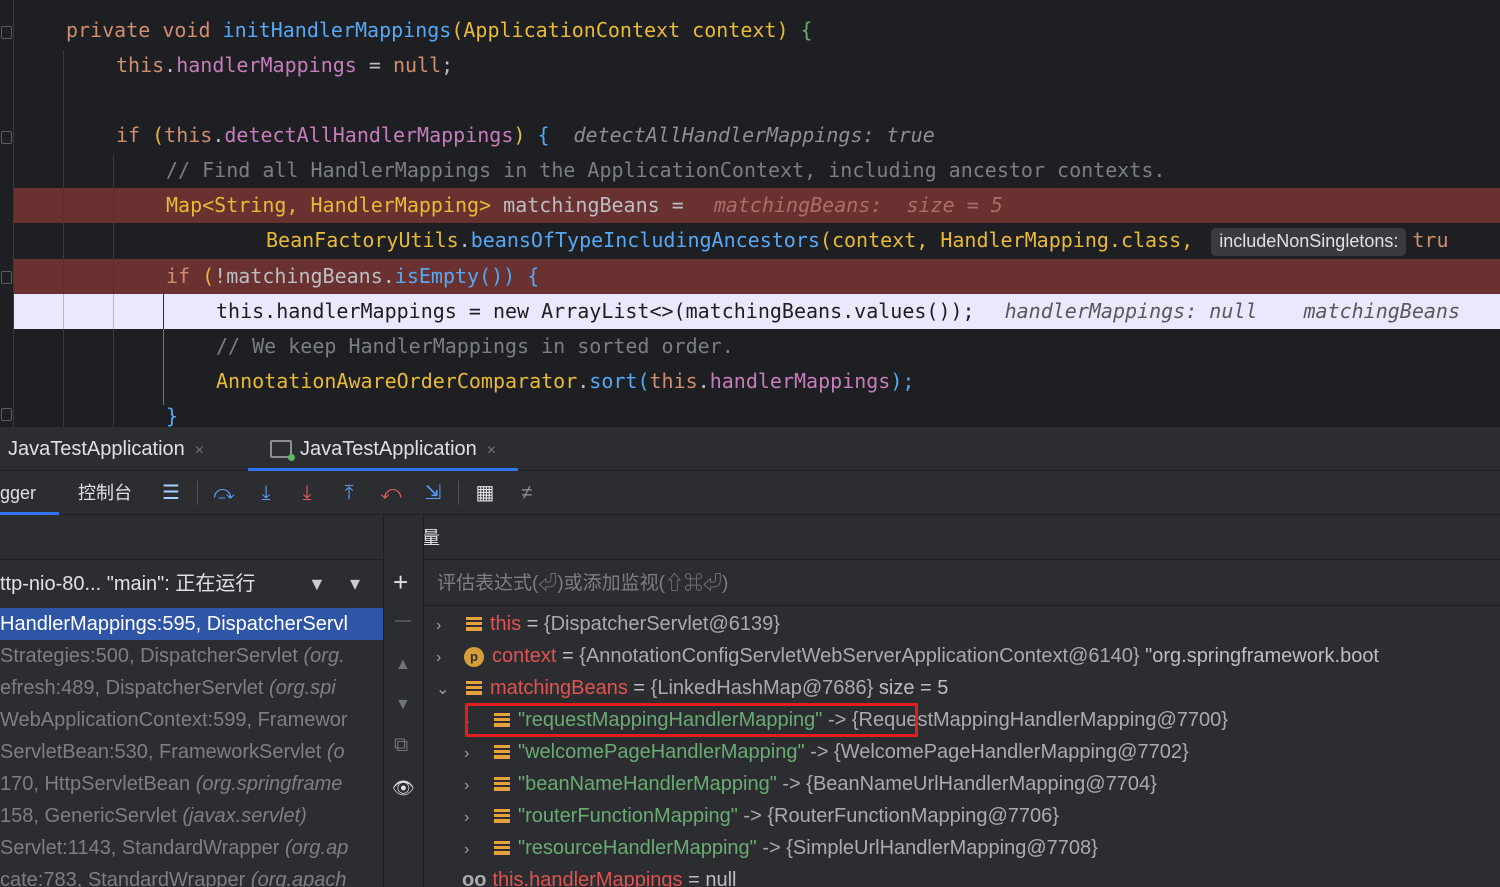 Image resolution: width=1500 pixels, height=887 pixels. Describe the element at coordinates (485, 493) in the screenshot. I see `evaluate-expression-icon: ▦` at that location.